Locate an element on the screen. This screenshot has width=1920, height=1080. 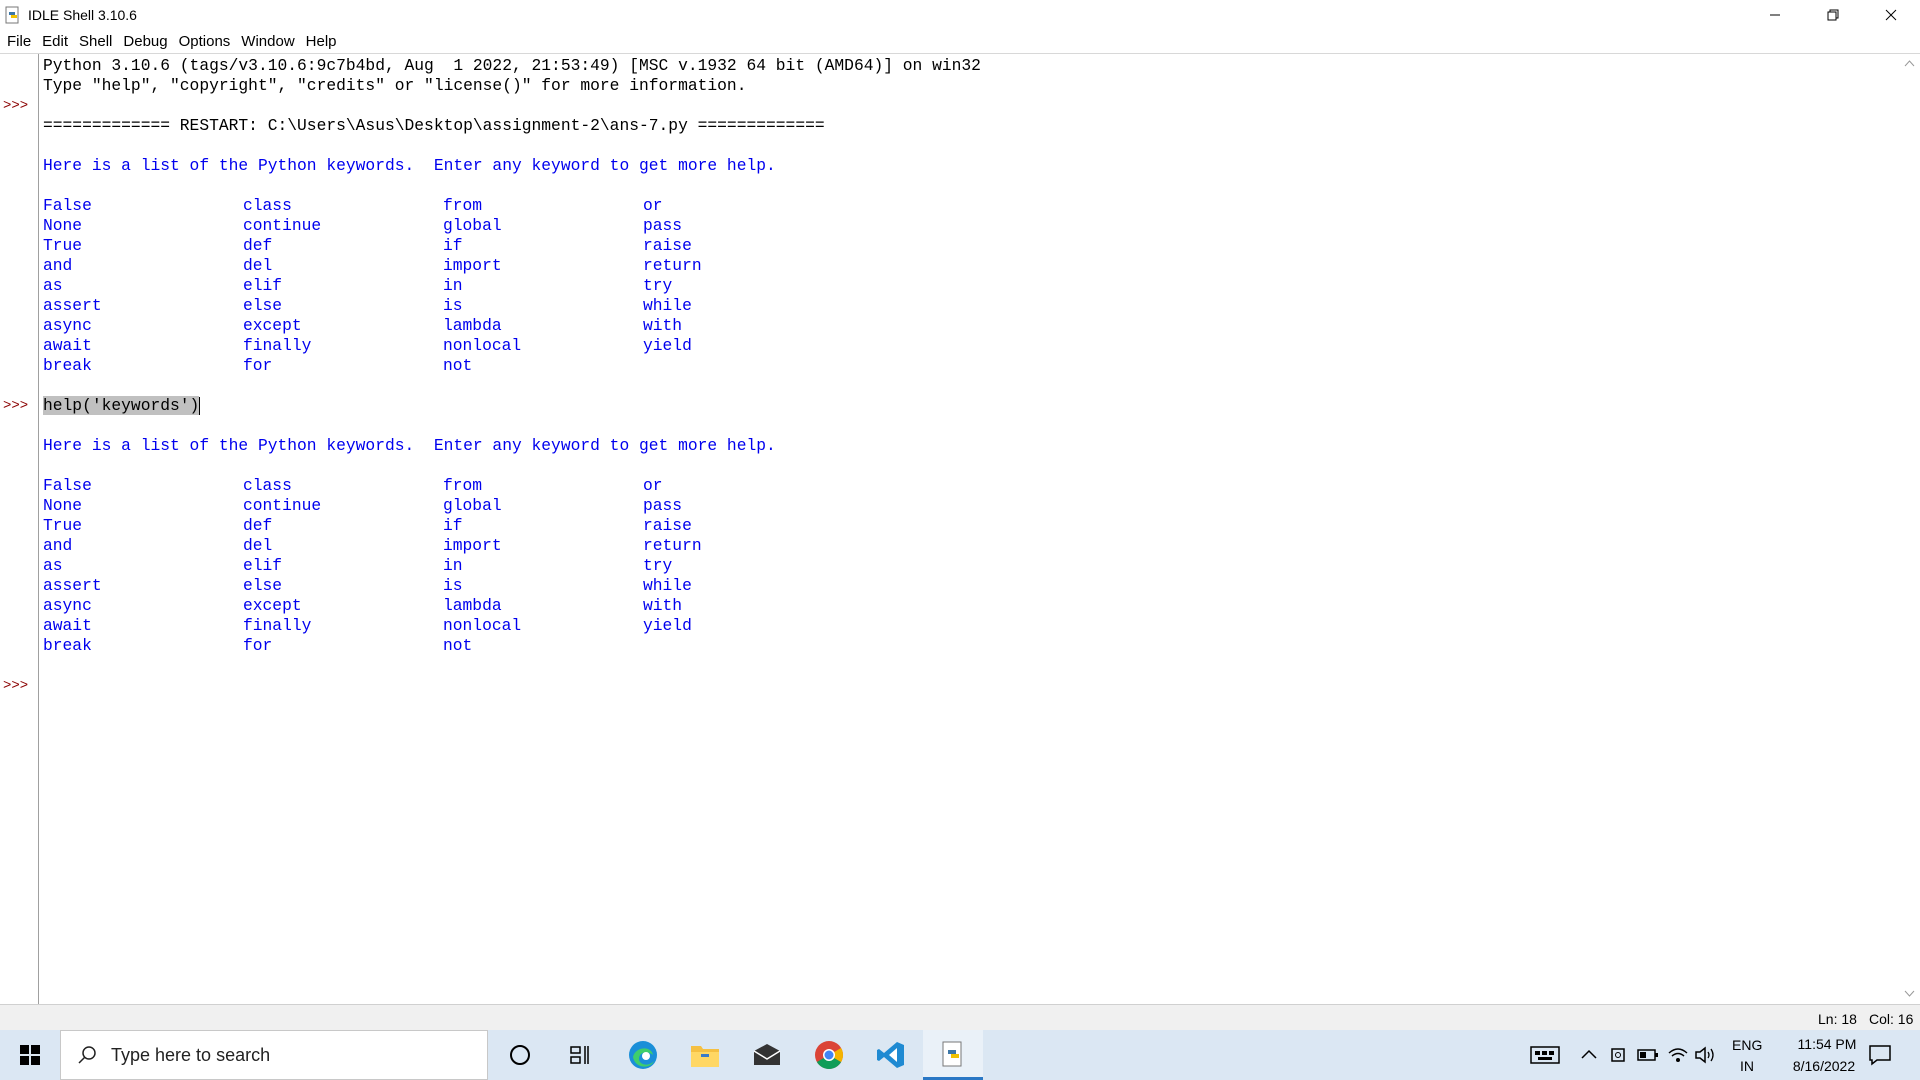
wifi-icon is located at coordinates (1678, 1055).